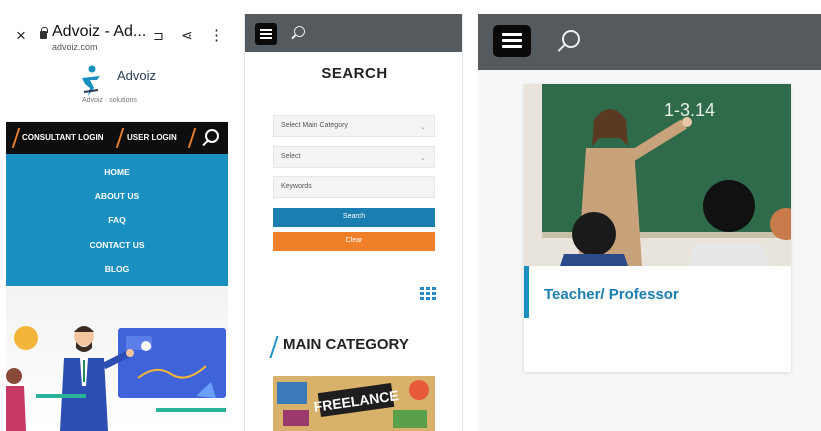 Image resolution: width=821 pixels, height=431 pixels. Describe the element at coordinates (117, 172) in the screenshot. I see `nav-home: HOME` at that location.